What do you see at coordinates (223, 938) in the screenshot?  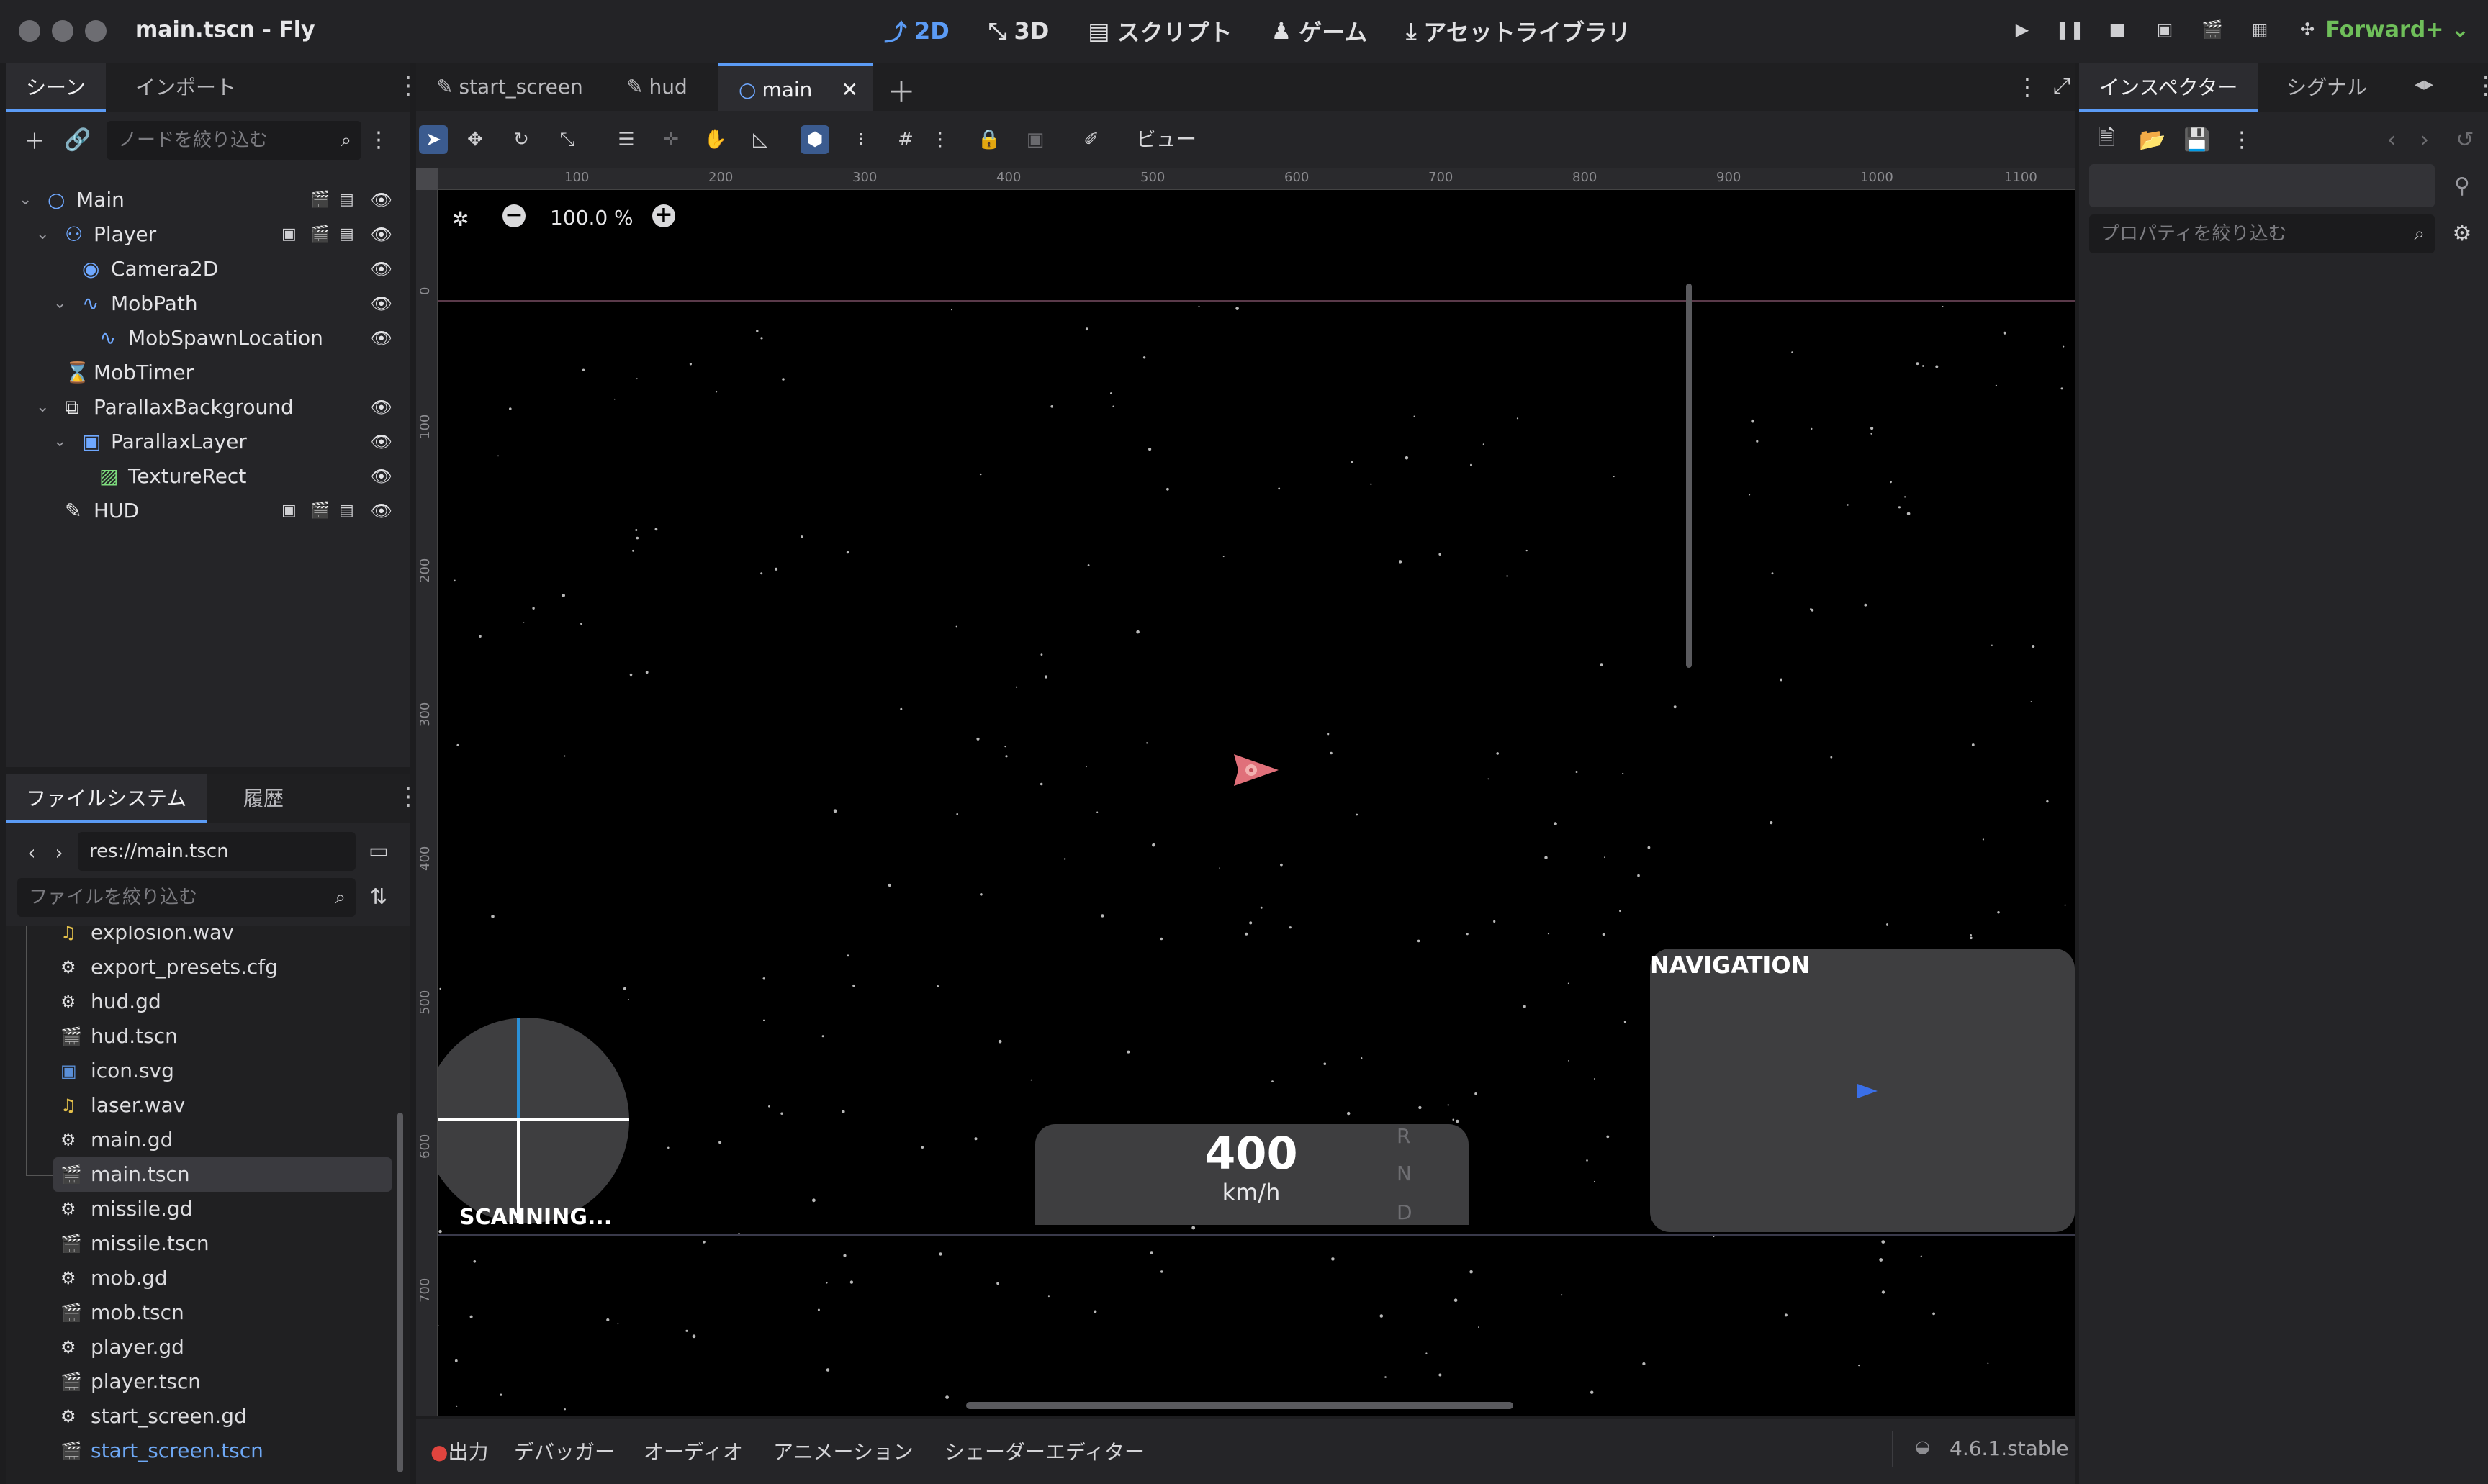 I see `file-item: ♫ explosion.wav` at bounding box center [223, 938].